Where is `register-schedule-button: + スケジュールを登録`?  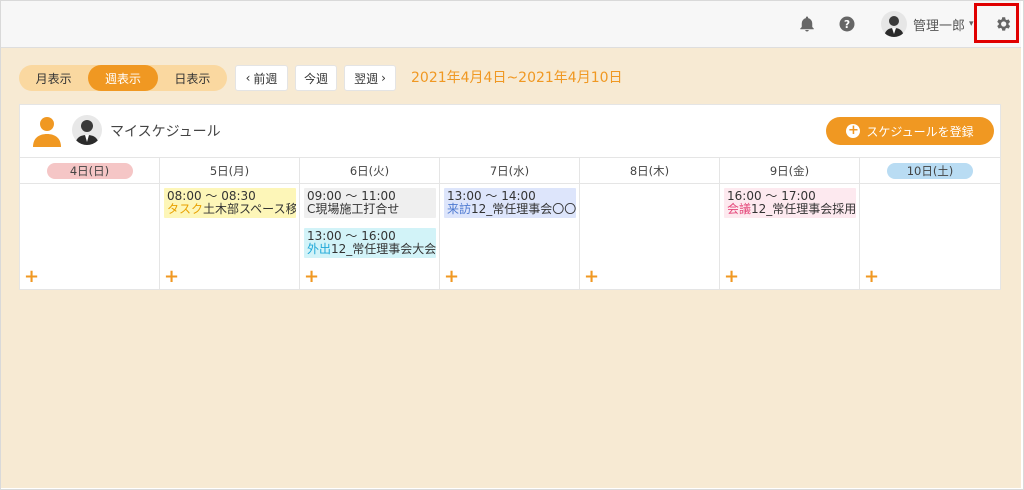 register-schedule-button: + スケジュールを登録 is located at coordinates (910, 131).